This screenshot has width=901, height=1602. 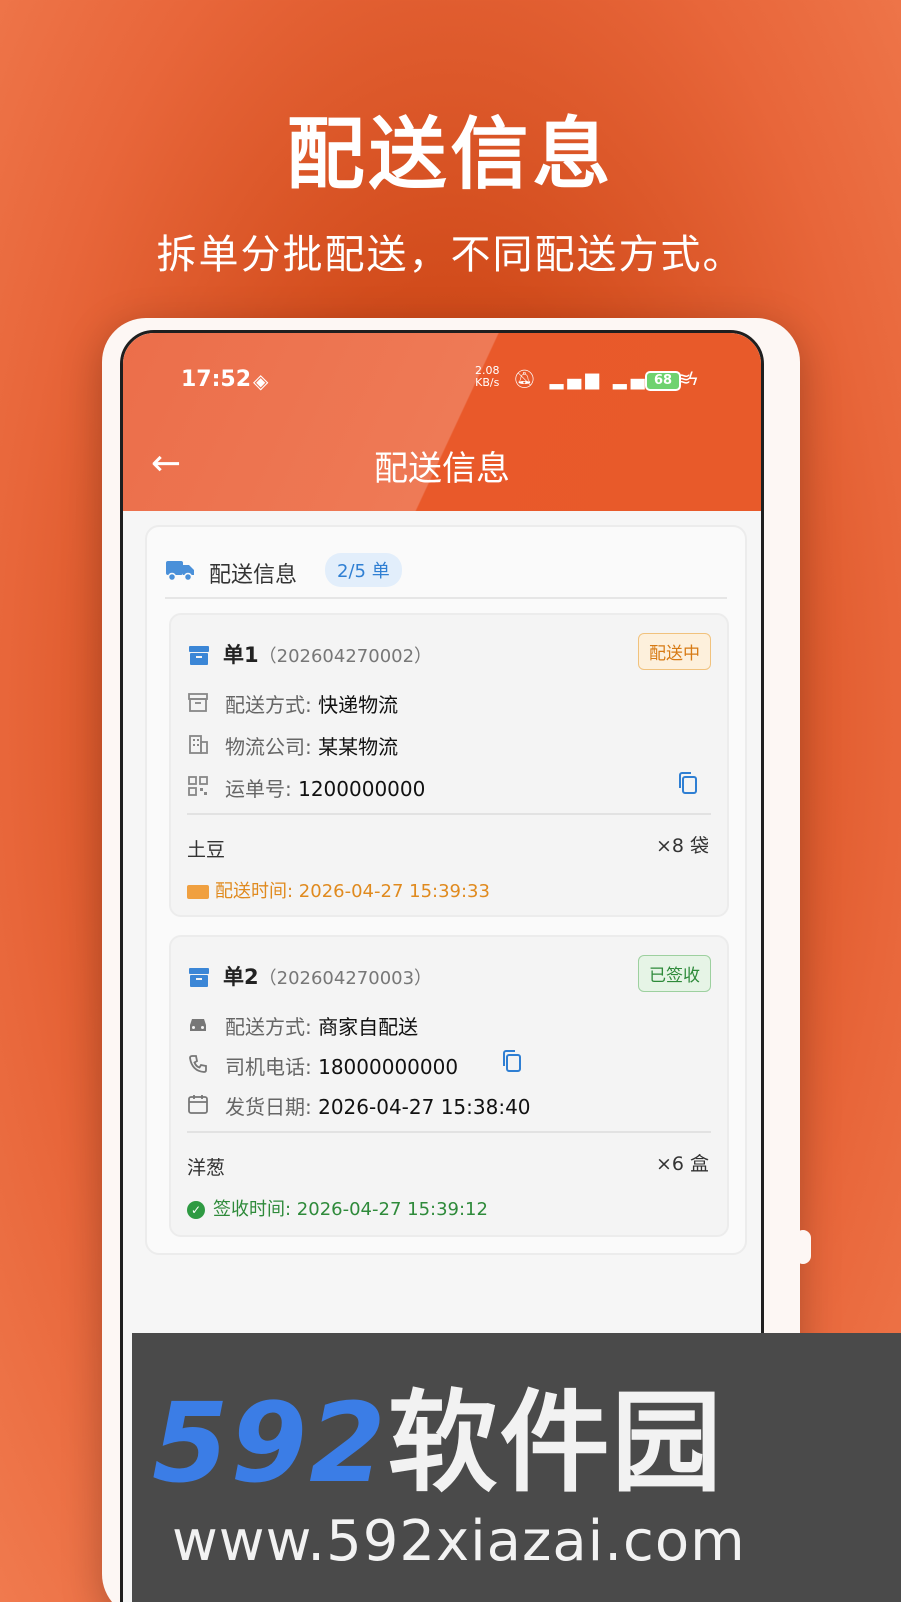 What do you see at coordinates (362, 789) in the screenshot?
I see `tracking-number-value: 1200000000` at bounding box center [362, 789].